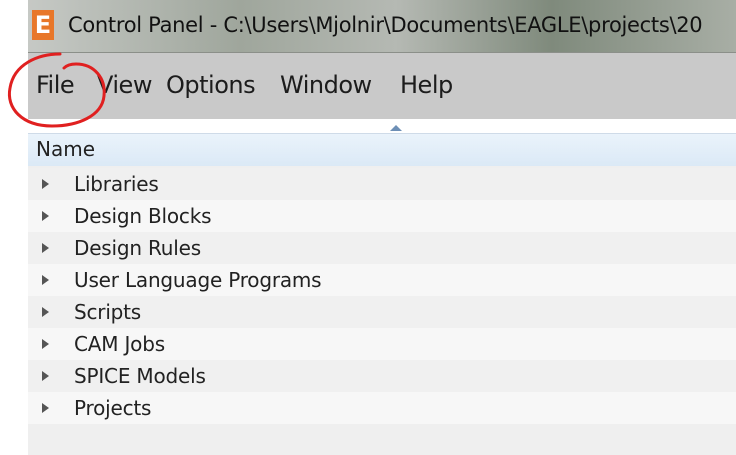  I want to click on tree-item-scripts: Scripts, so click(382, 312).